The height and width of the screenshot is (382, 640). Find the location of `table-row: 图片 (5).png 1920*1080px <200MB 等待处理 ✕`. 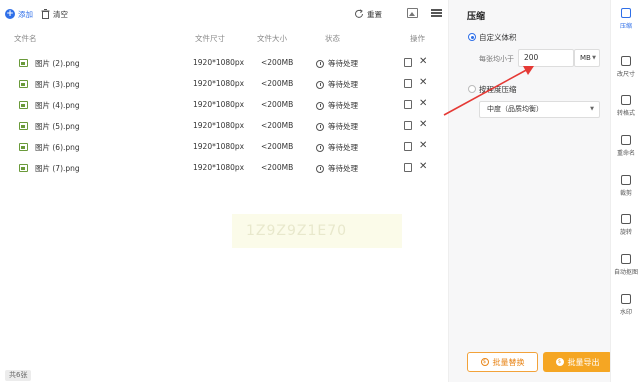

table-row: 图片 (5).png 1920*1080px <200MB 等待处理 ✕ is located at coordinates (224, 126).